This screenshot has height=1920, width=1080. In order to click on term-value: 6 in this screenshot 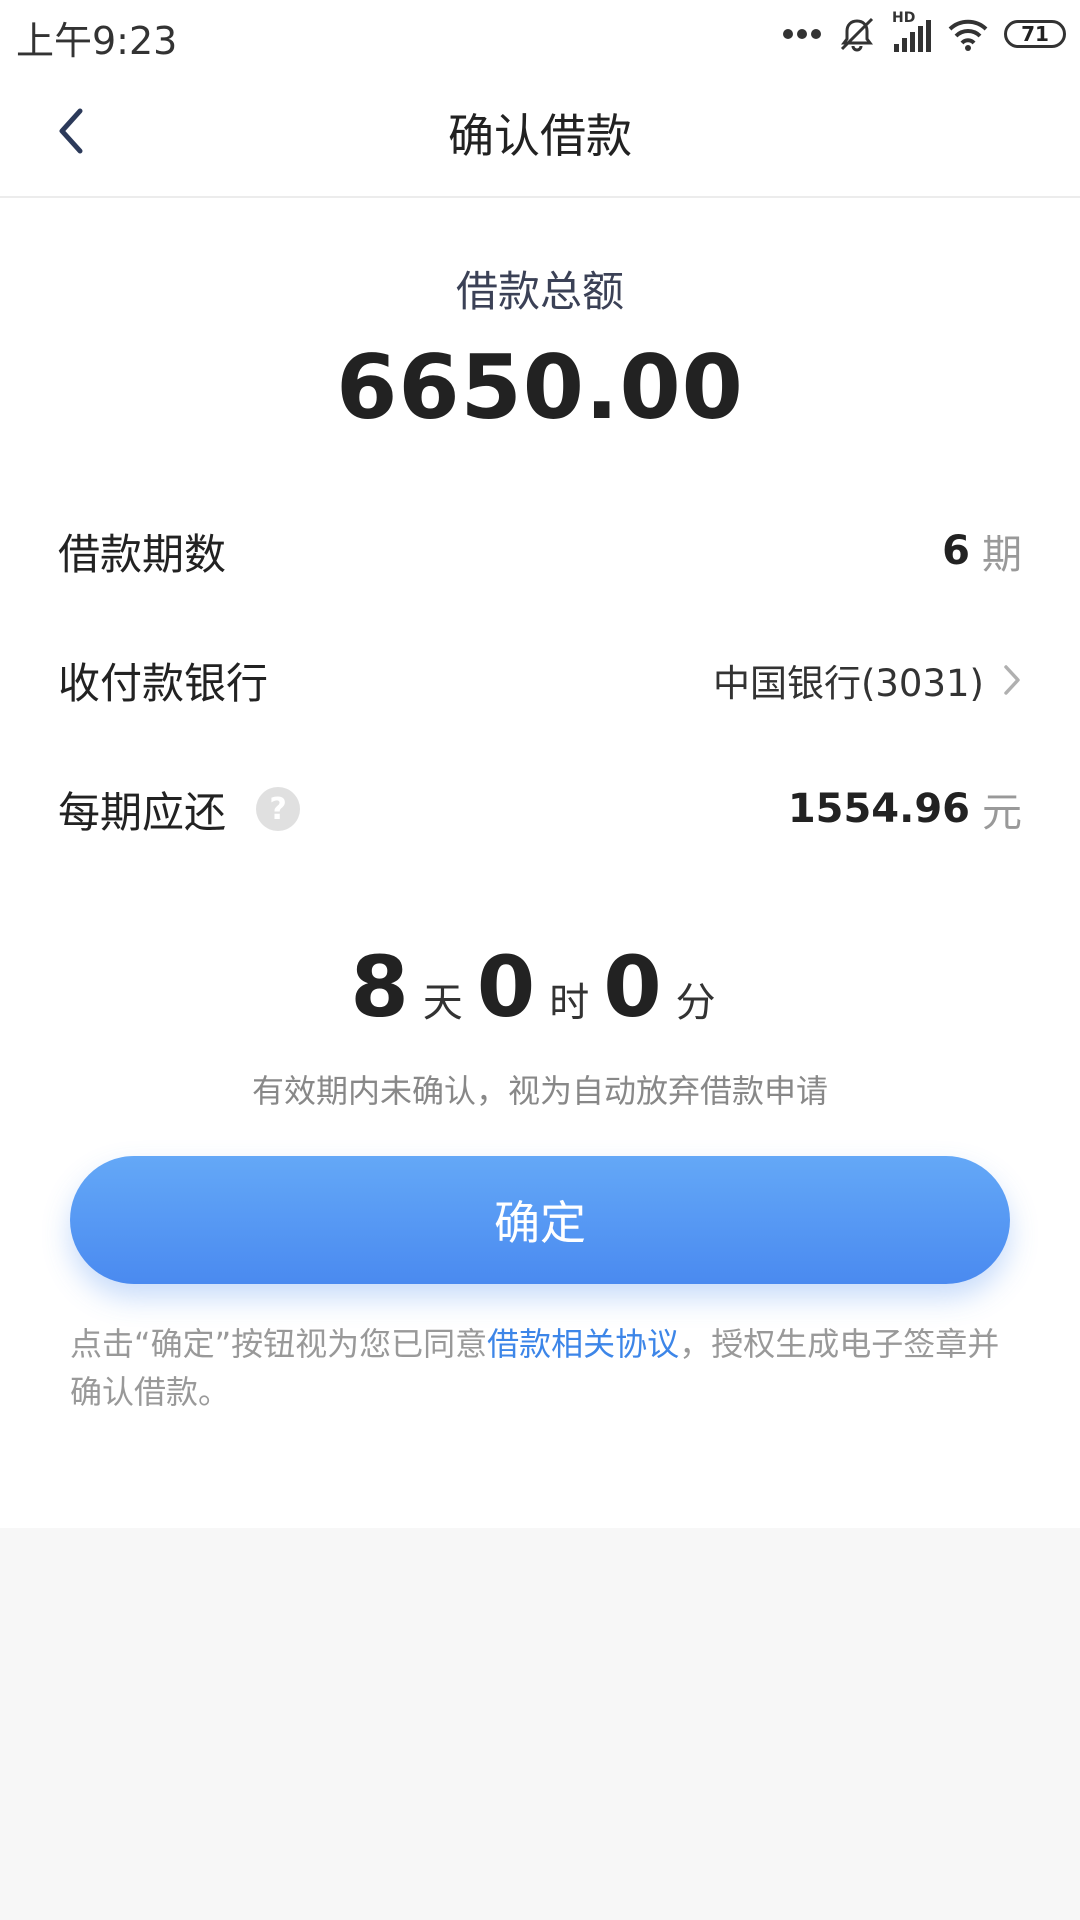, I will do `click(956, 551)`.